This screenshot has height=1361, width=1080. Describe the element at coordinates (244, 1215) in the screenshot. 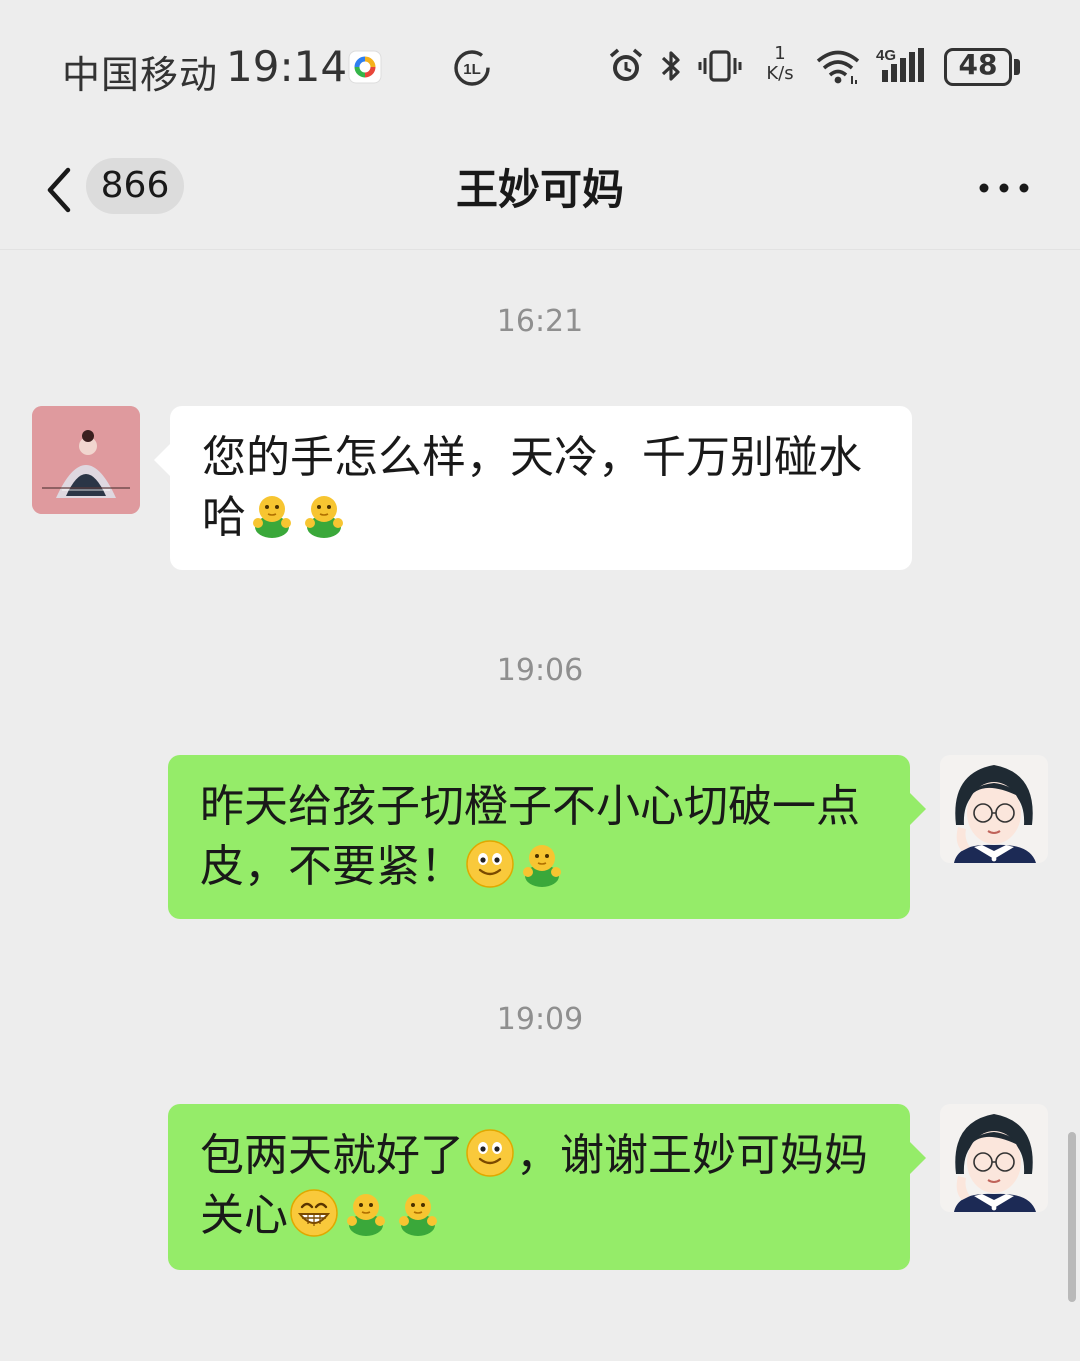

I see `message-text: 关心` at that location.